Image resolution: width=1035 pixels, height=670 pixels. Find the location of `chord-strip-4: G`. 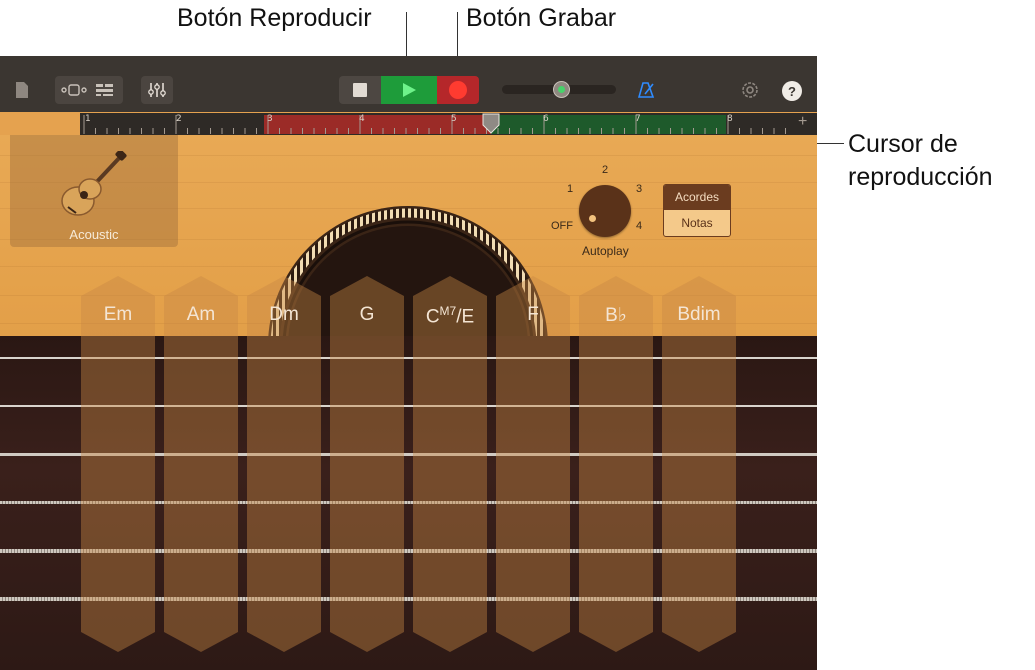

chord-strip-4: G is located at coordinates (367, 464).